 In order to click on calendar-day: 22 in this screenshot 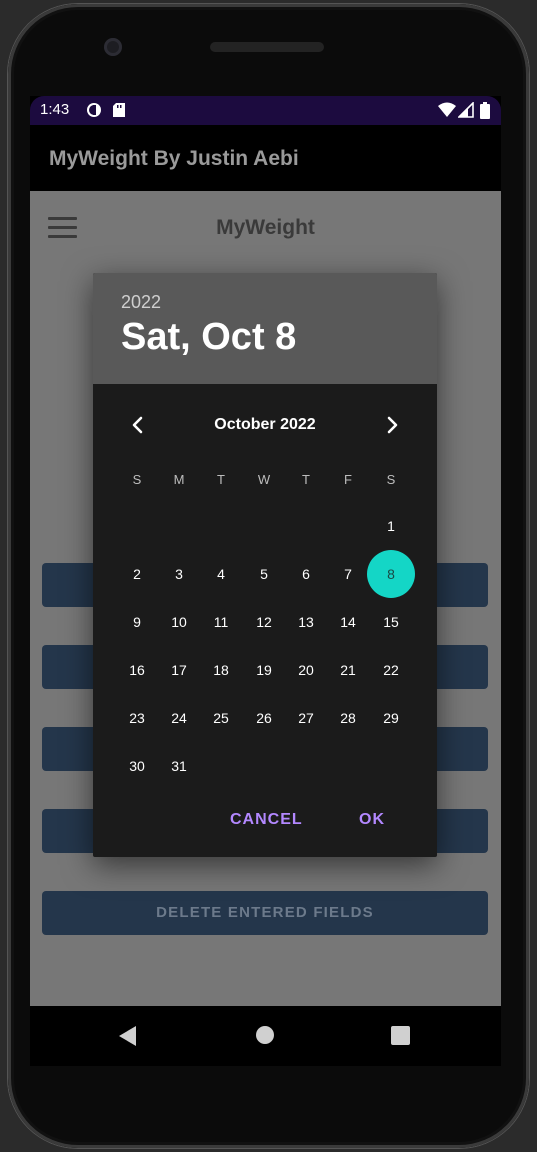, I will do `click(391, 670)`.